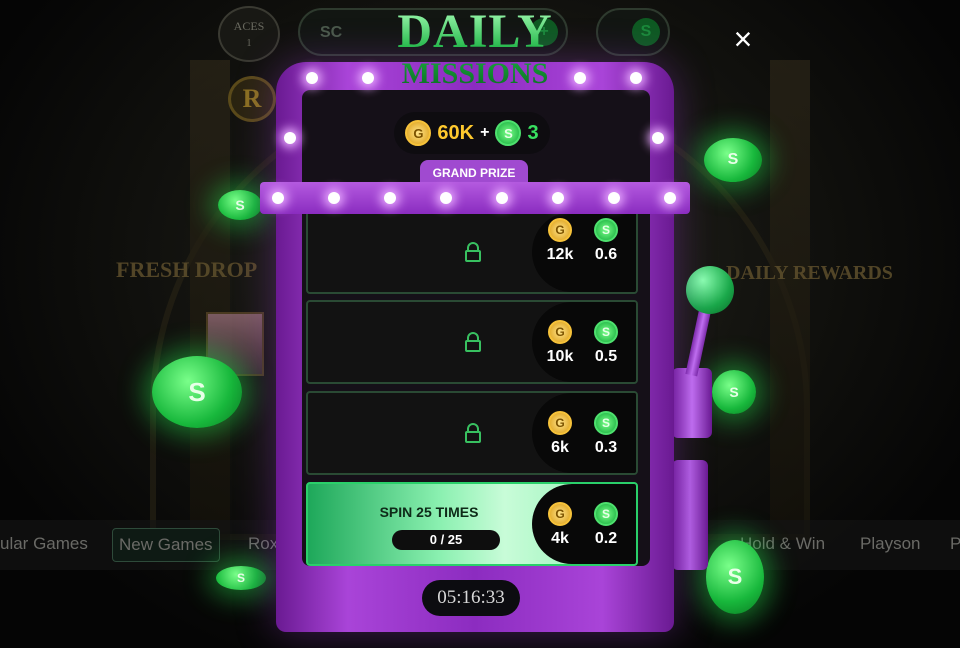 The height and width of the screenshot is (648, 960). I want to click on reward-sc: 0.3, so click(606, 447).